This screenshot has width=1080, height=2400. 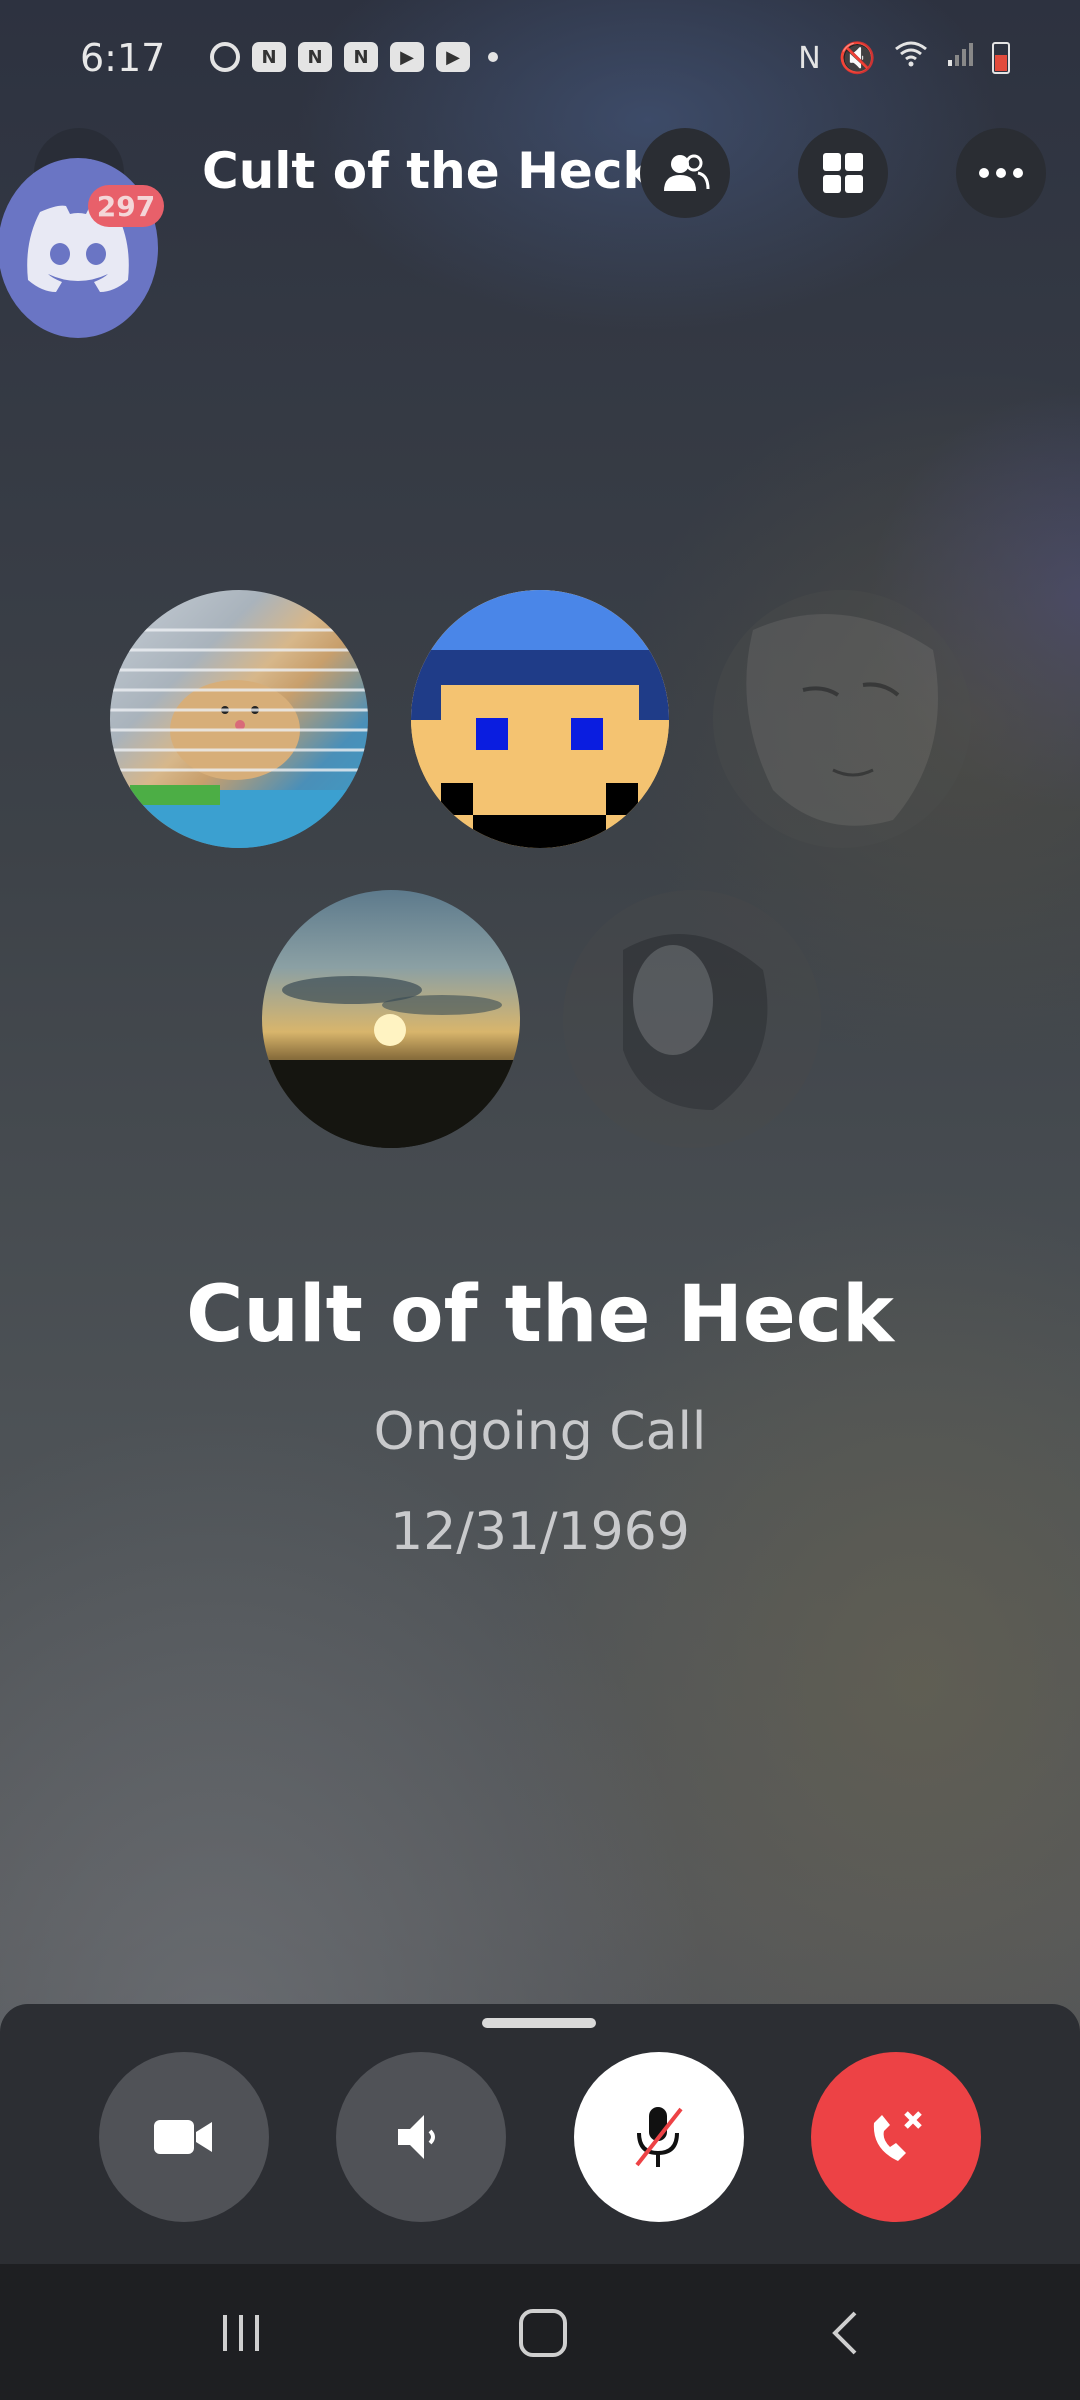 I want to click on microphone-muted-icon, so click(x=659, y=2137).